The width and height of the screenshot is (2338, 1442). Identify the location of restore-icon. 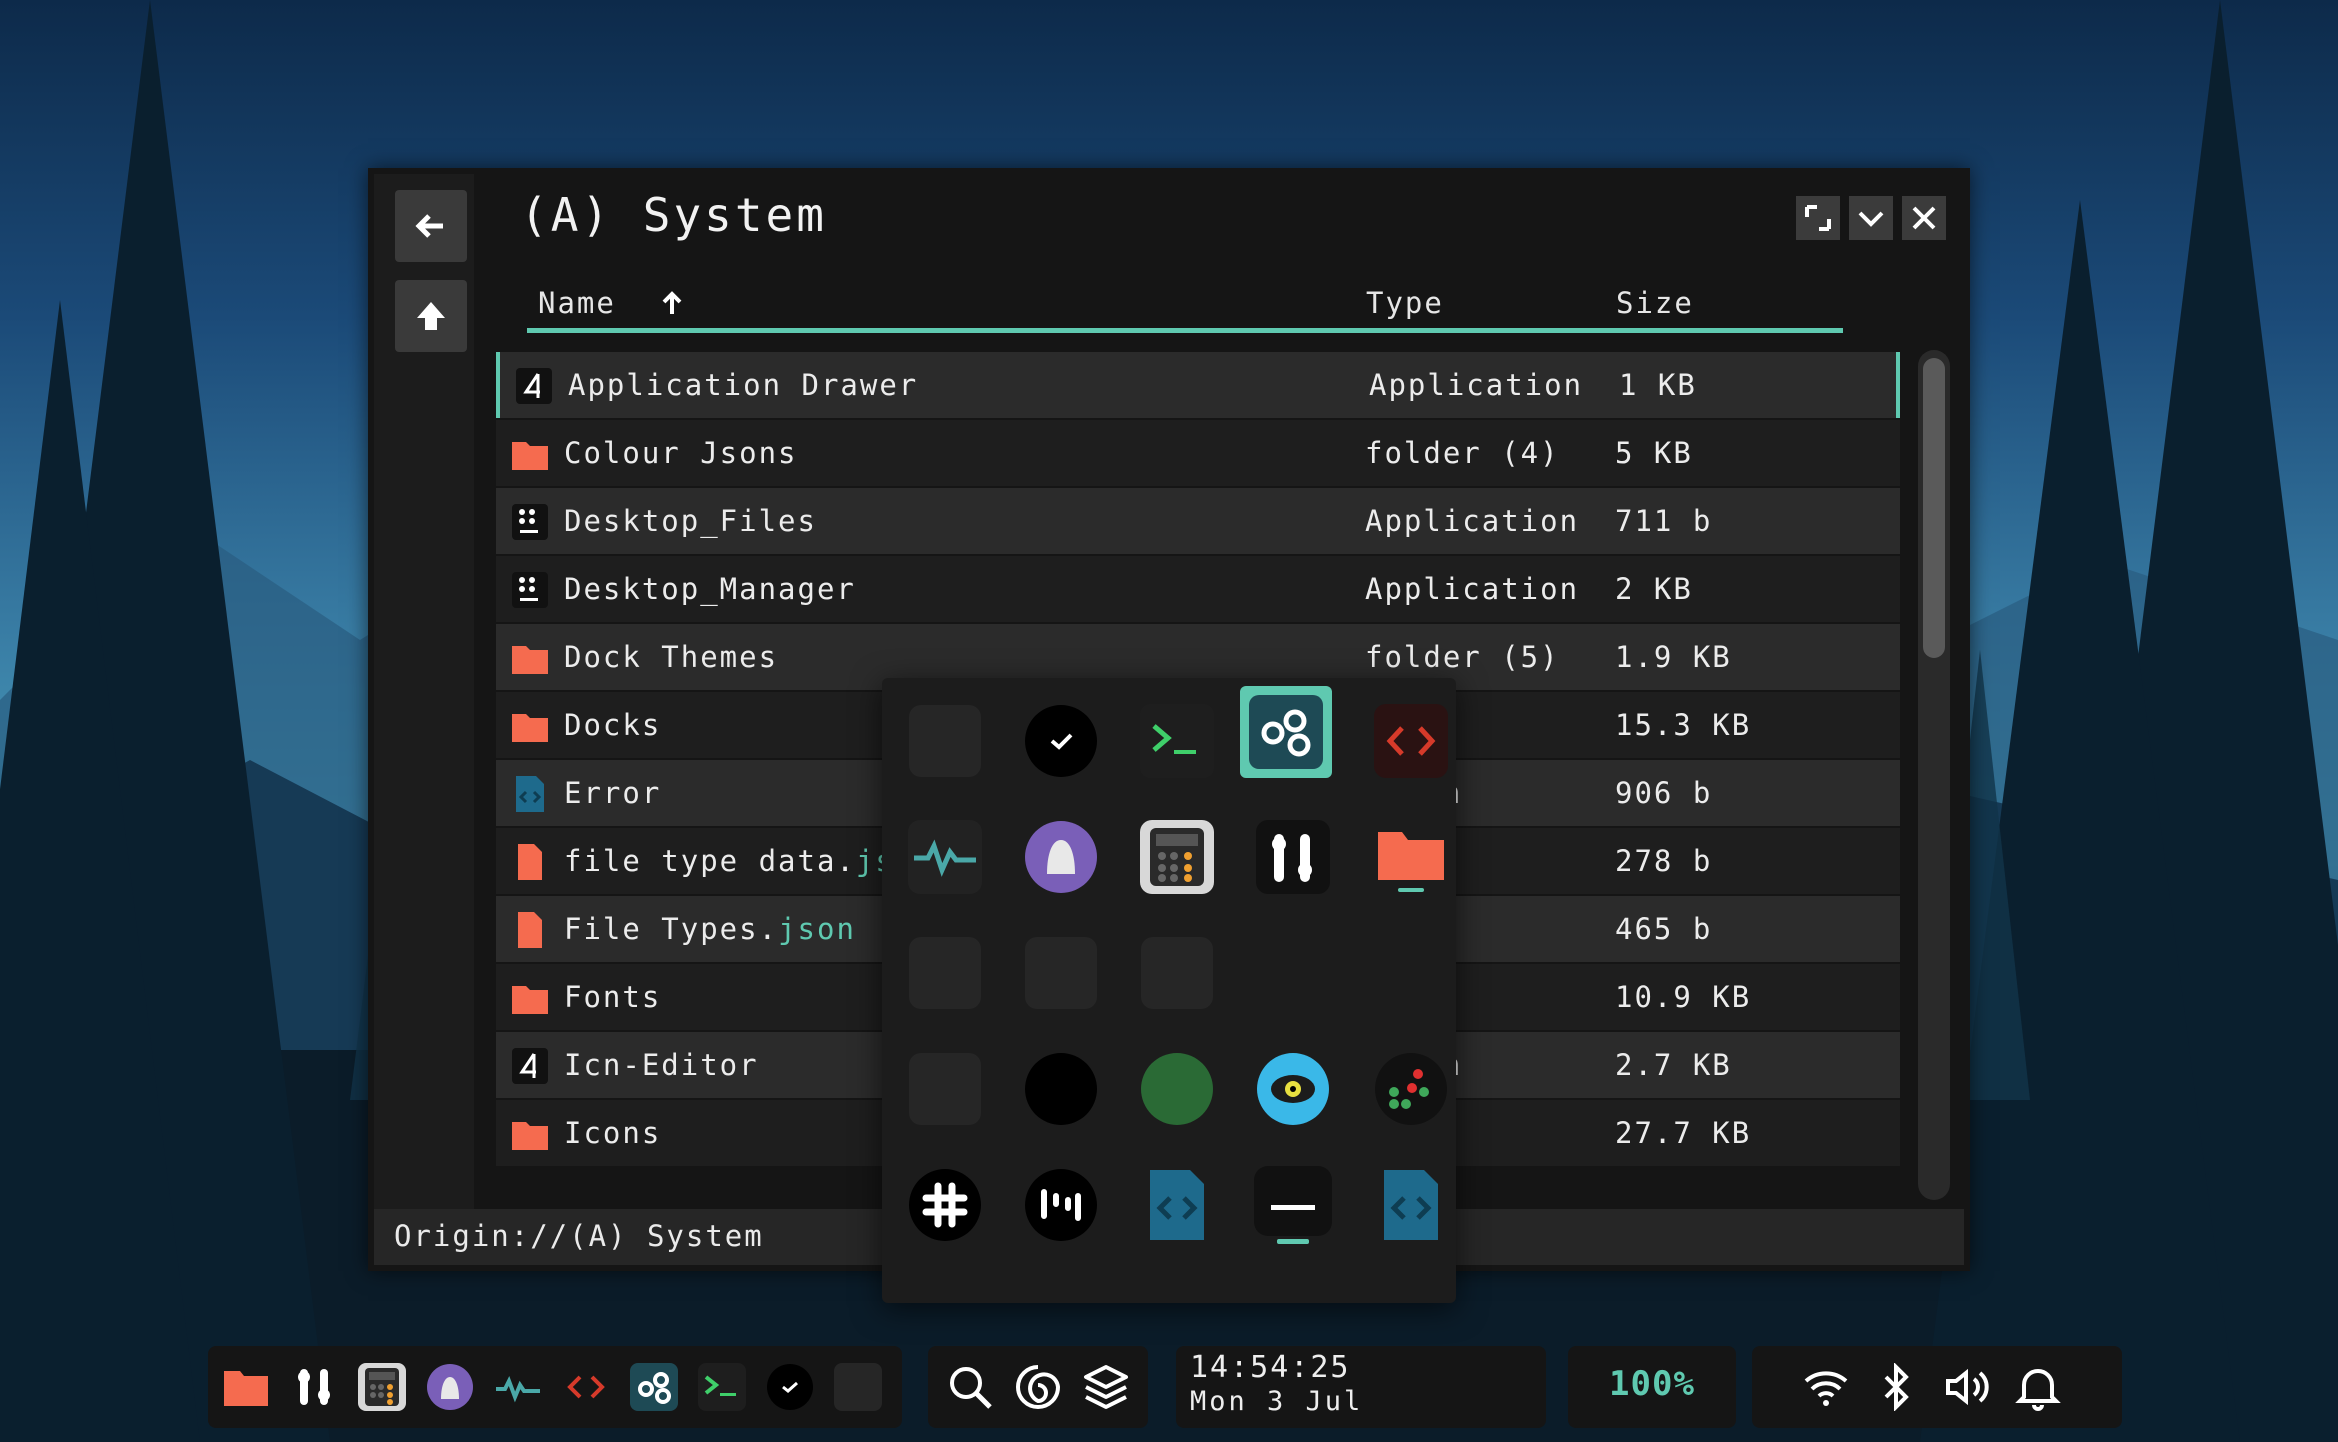
(1818, 218).